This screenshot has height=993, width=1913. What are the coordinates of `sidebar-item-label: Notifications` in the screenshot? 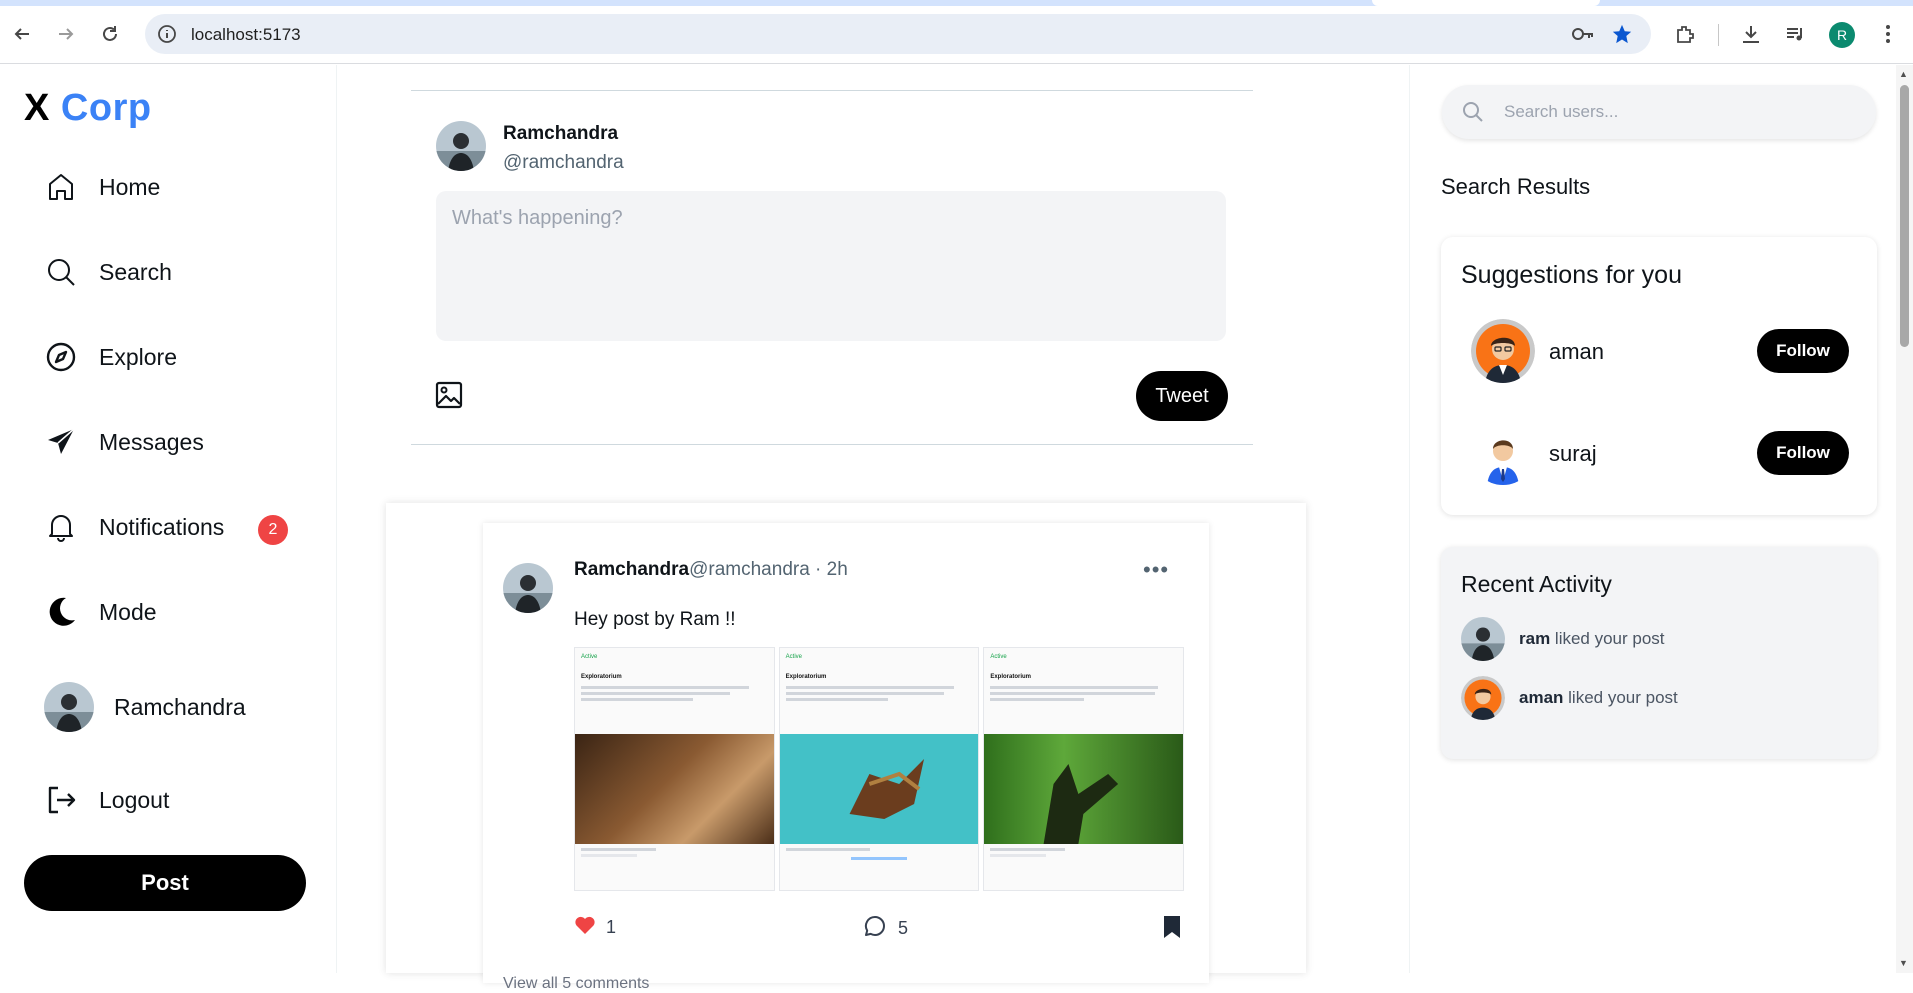 It's located at (162, 526).